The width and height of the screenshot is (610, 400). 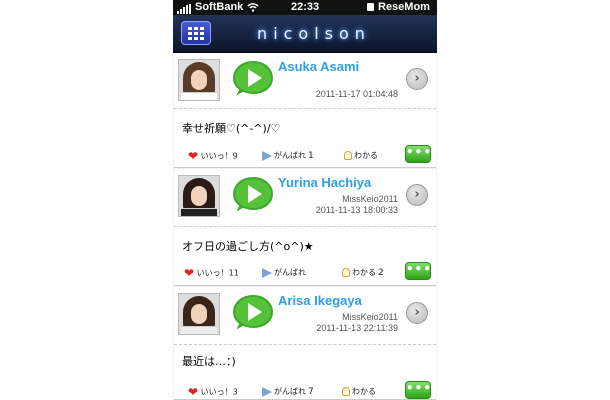 I want to click on post-author-name: Asuka Asami, so click(x=318, y=66).